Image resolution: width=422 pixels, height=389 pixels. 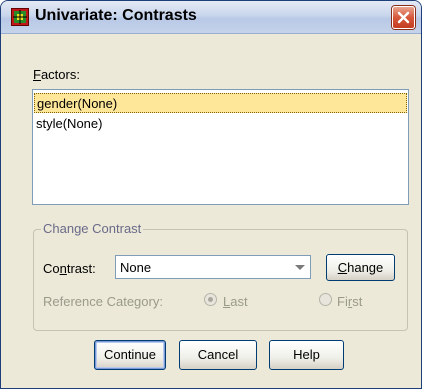 I want to click on title-bar: Univariate: Contrasts, so click(x=211, y=17).